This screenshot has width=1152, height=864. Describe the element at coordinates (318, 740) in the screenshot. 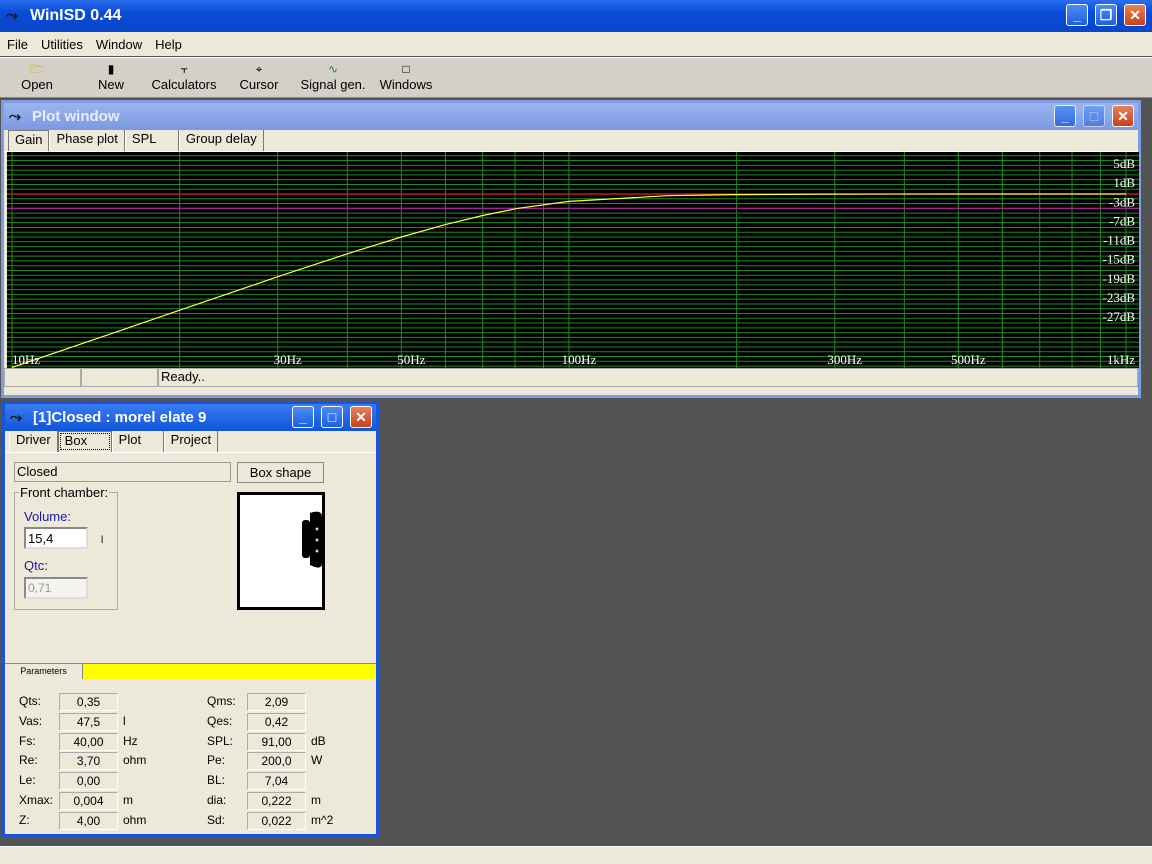

I see `param-unit: dB` at that location.